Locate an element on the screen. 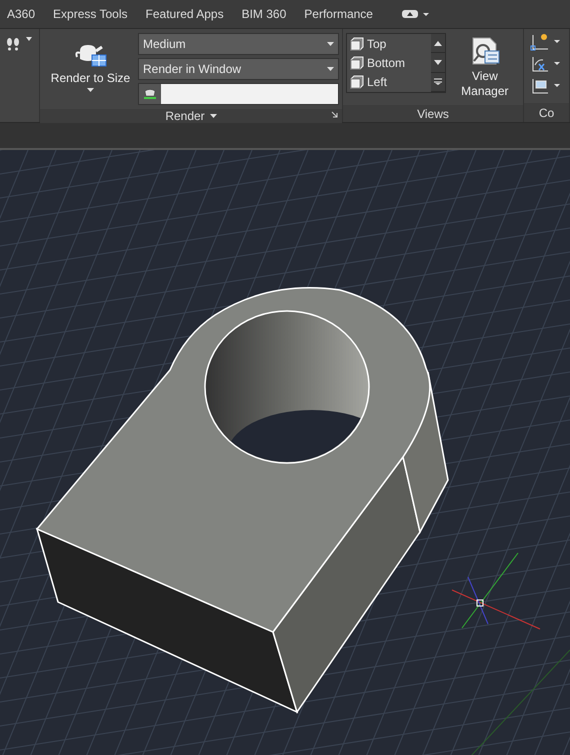 The height and width of the screenshot is (755, 570). view-item: Bottom is located at coordinates (390, 63).